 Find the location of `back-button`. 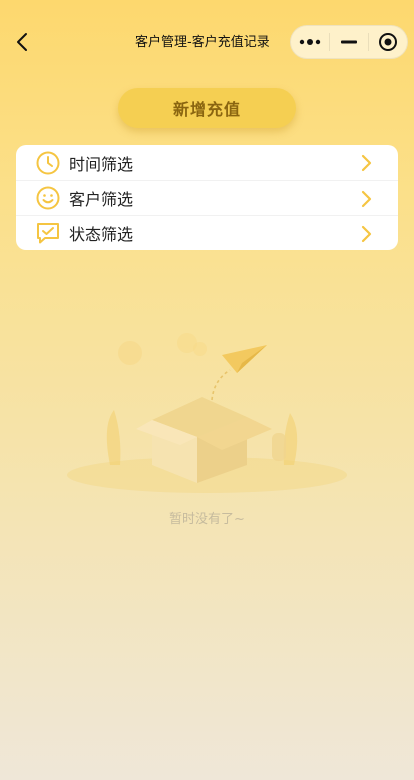

back-button is located at coordinates (22, 42).